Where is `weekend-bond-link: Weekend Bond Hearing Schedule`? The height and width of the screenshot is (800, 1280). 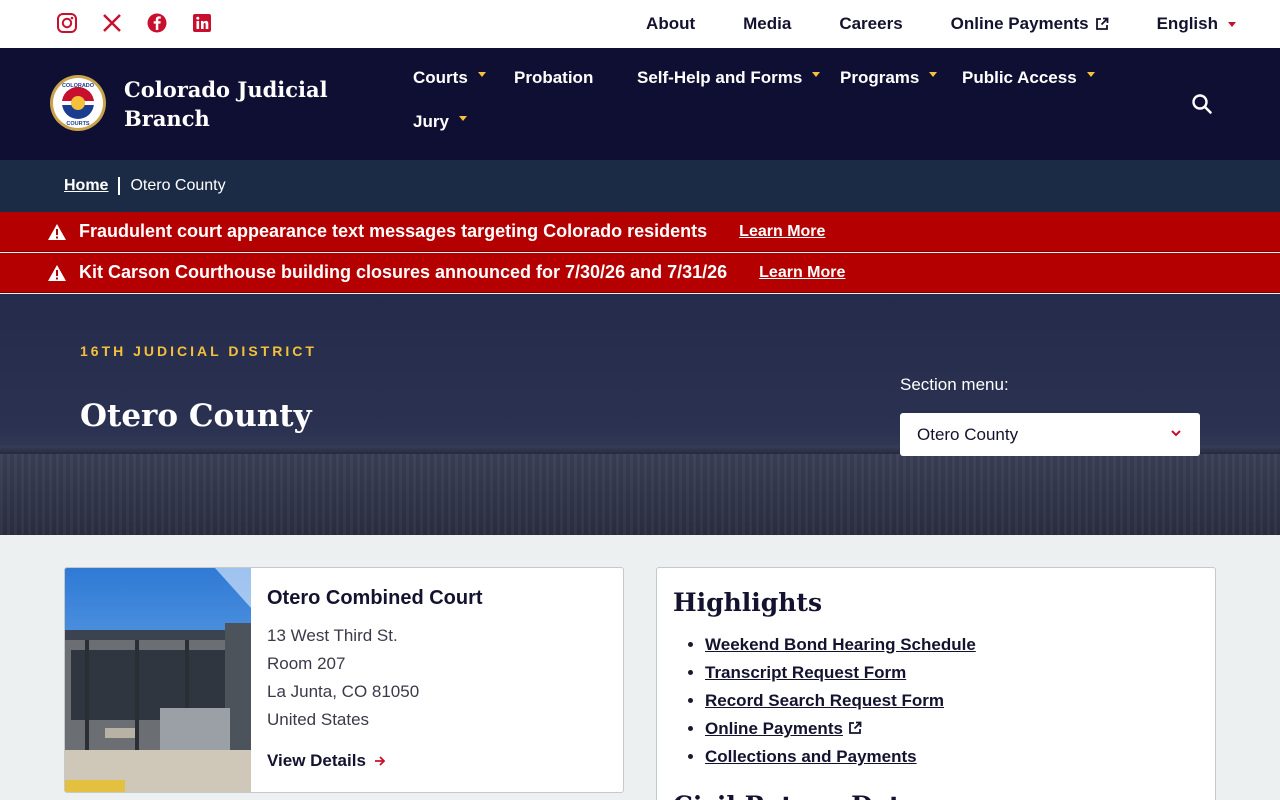
weekend-bond-link: Weekend Bond Hearing Schedule is located at coordinates (840, 644).